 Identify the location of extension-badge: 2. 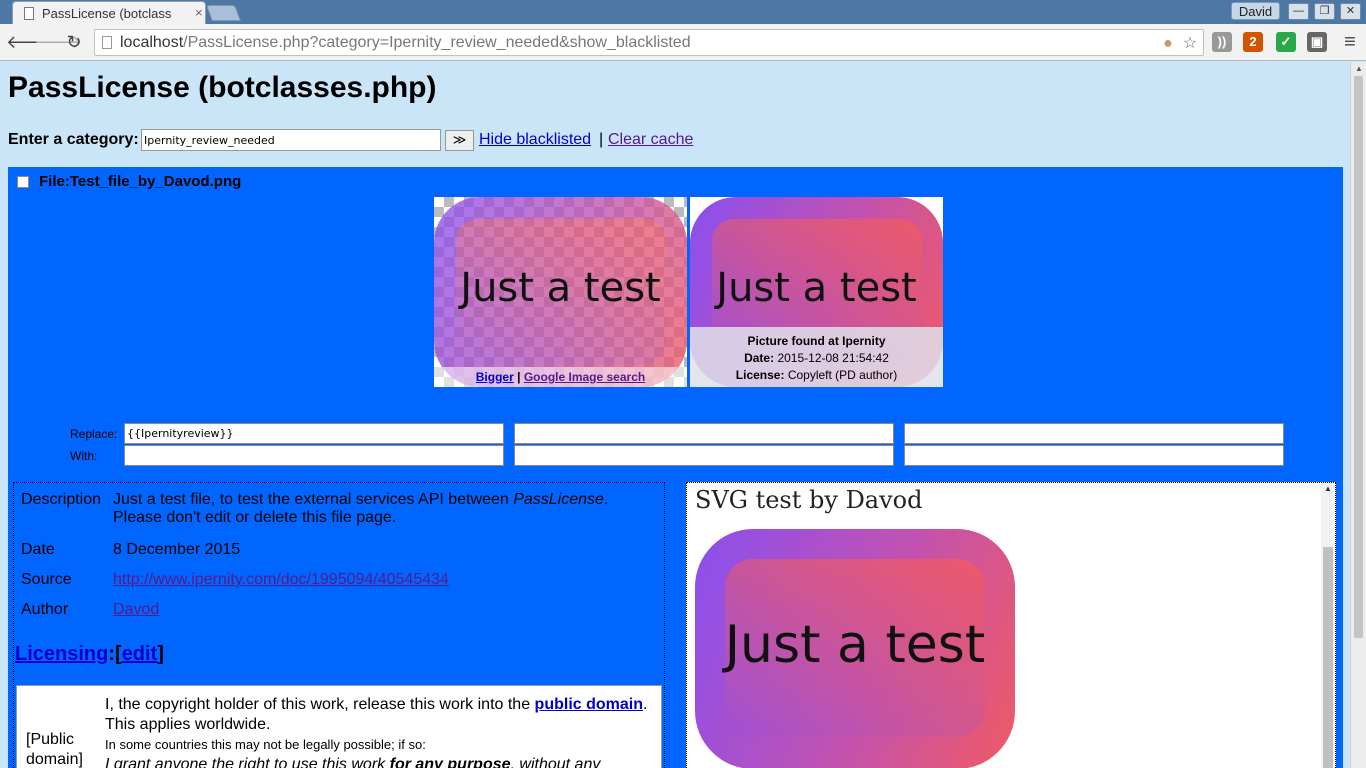
(1253, 41).